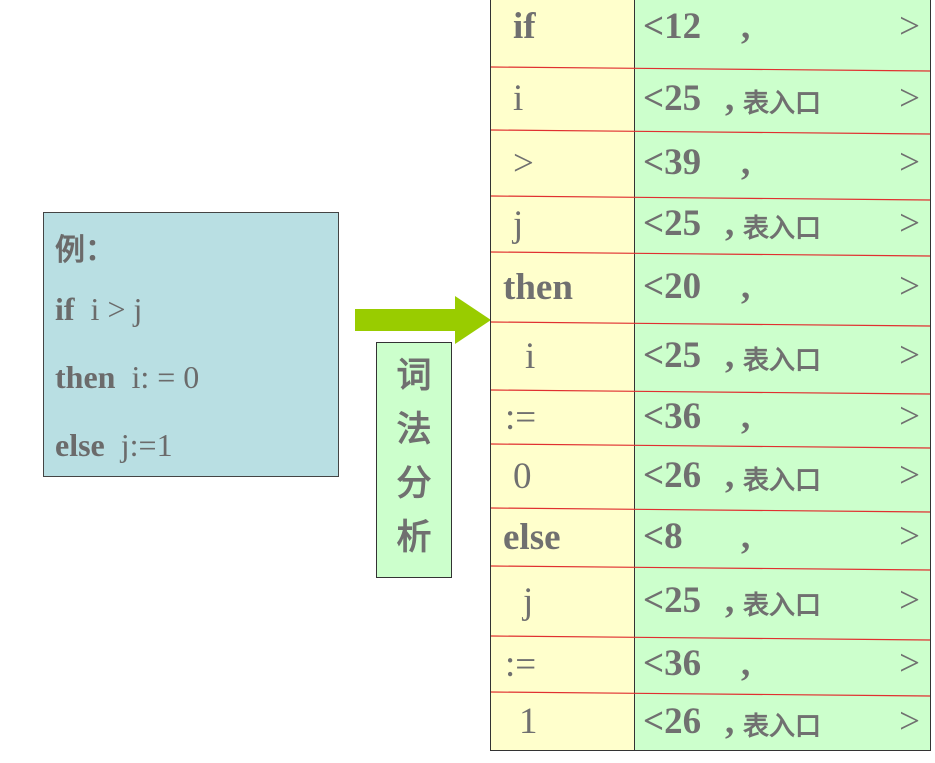 This screenshot has width=935, height=763. I want to click on code-cell: <8, >, so click(781, 537).